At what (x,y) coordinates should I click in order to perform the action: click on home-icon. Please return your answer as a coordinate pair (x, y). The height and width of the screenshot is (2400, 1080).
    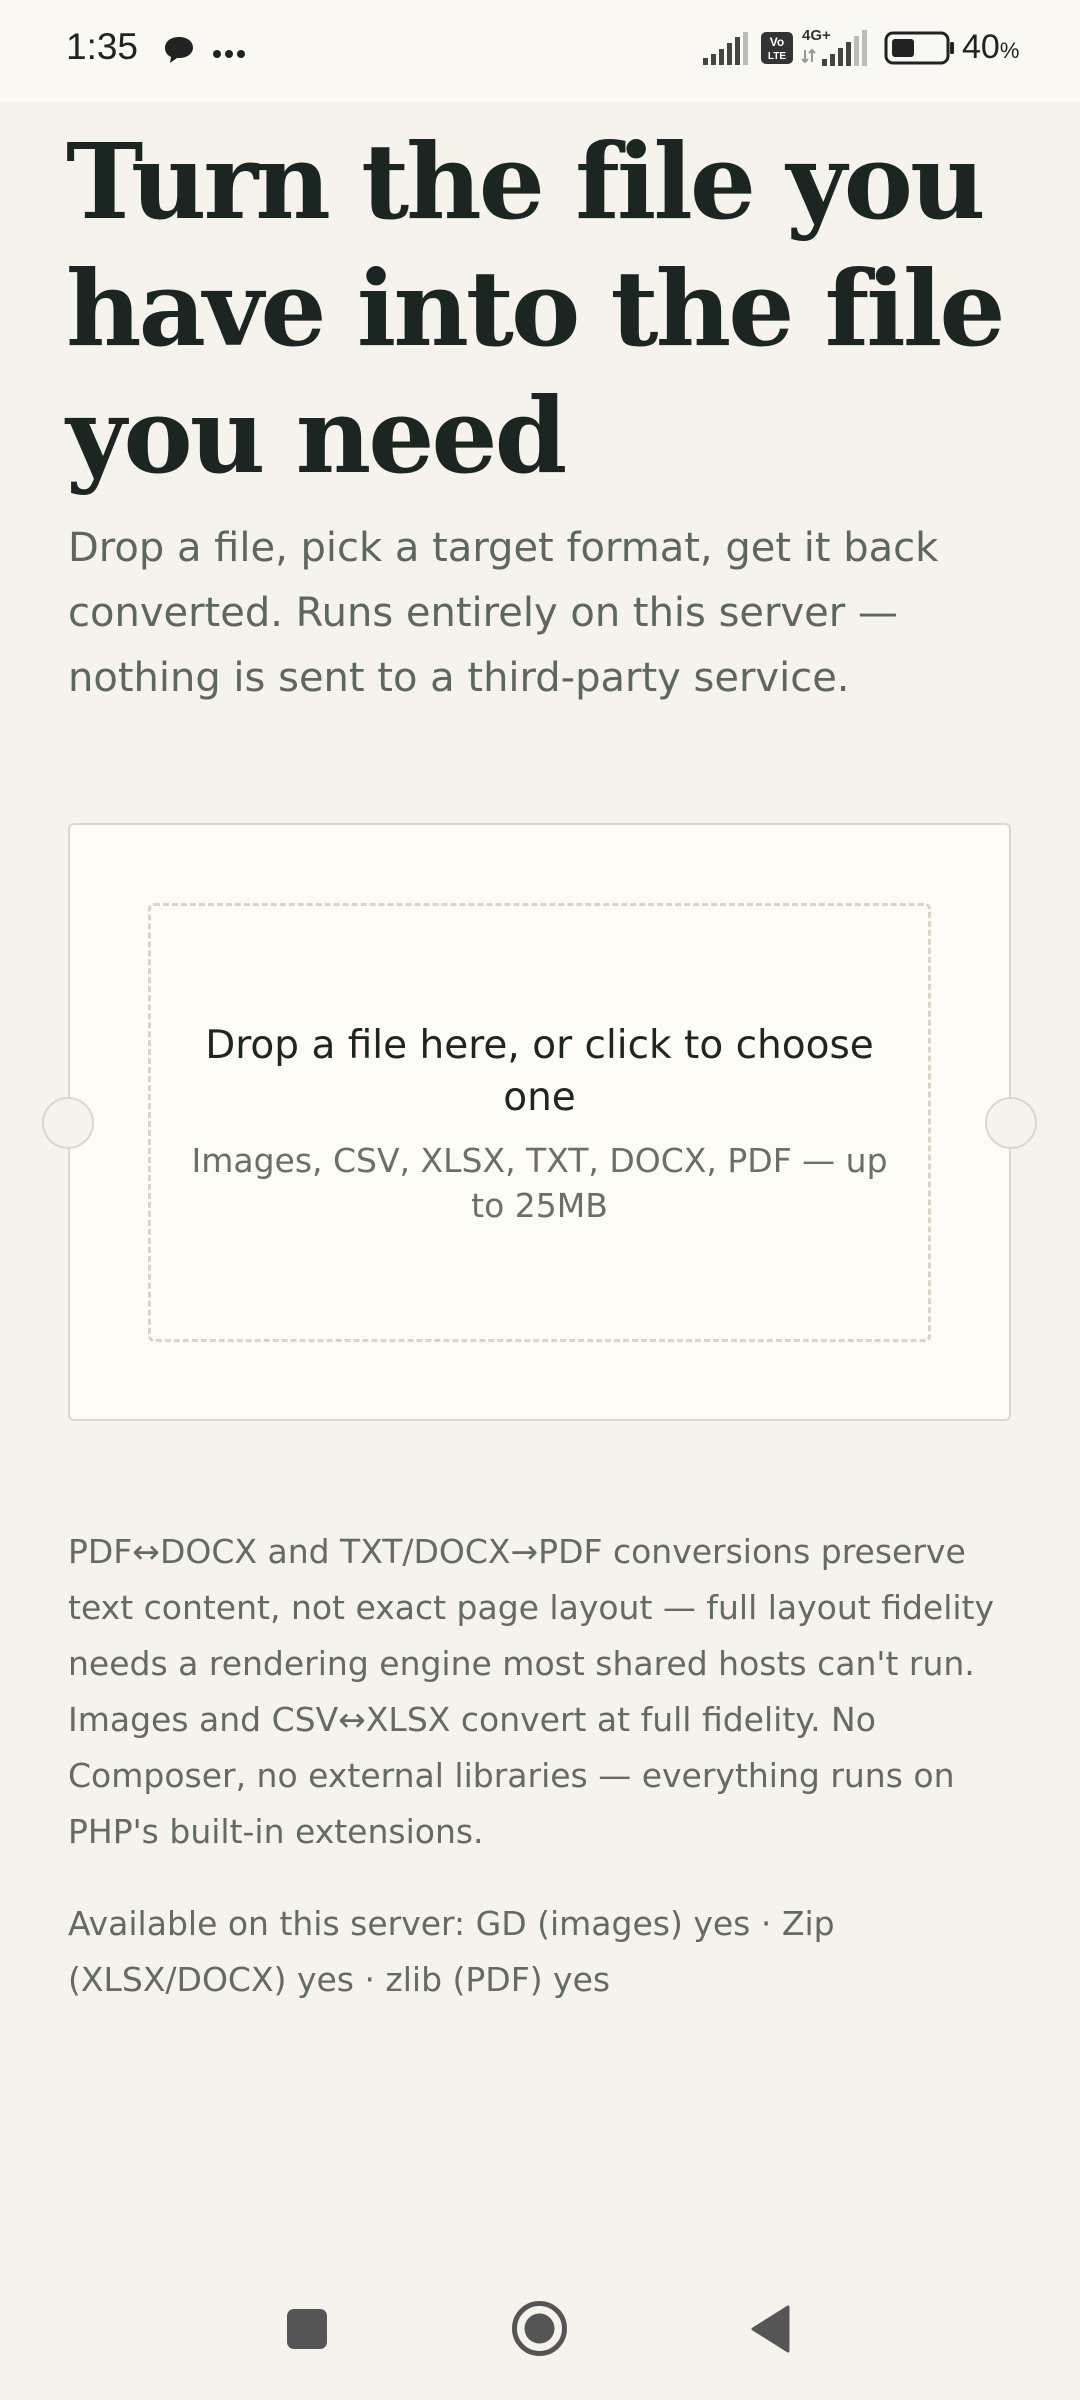
    Looking at the image, I should click on (539, 2330).